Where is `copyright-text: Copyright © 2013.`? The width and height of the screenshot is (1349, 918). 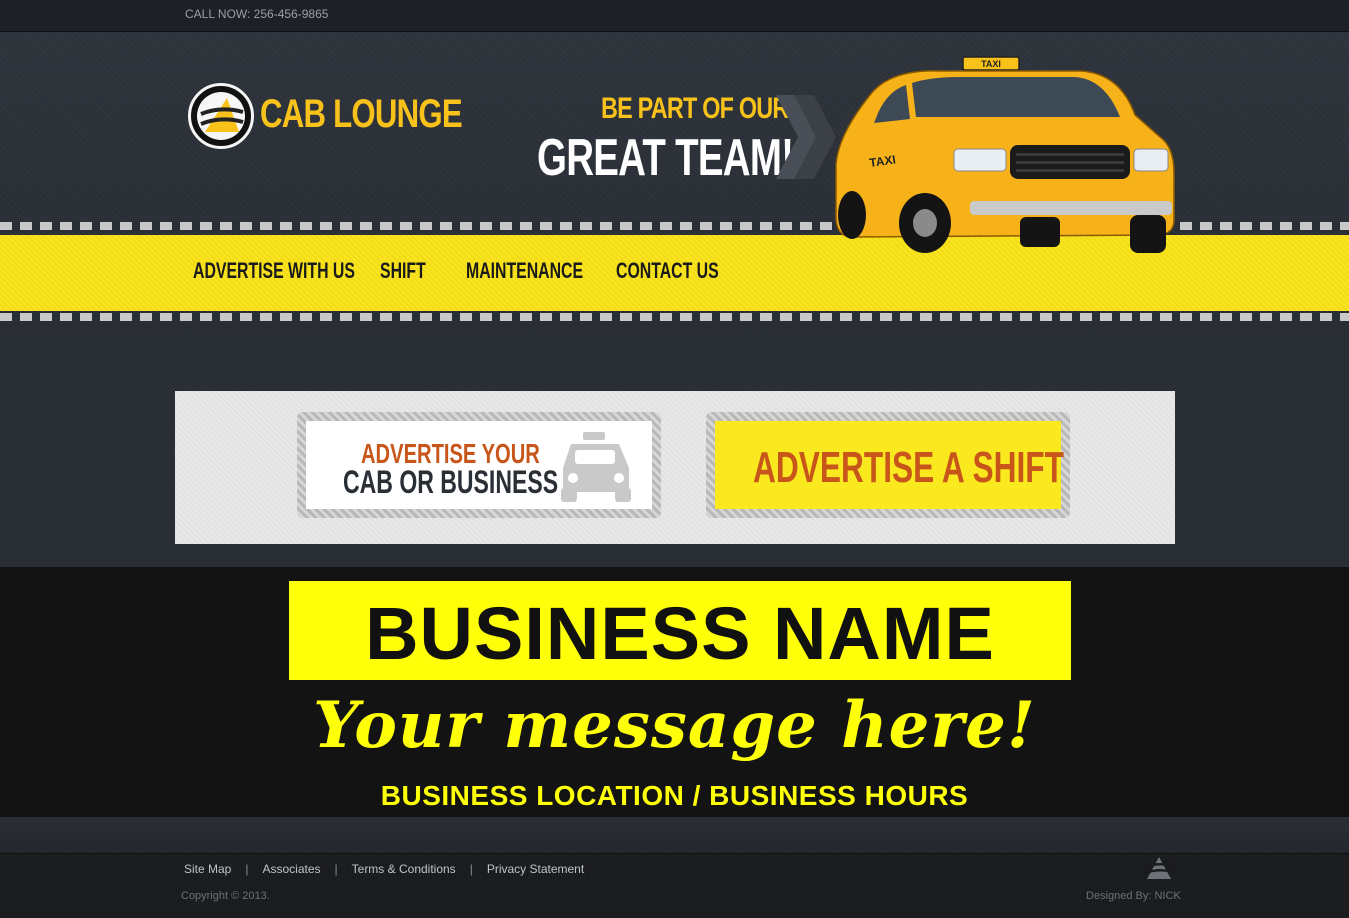
copyright-text: Copyright © 2013. is located at coordinates (225, 896).